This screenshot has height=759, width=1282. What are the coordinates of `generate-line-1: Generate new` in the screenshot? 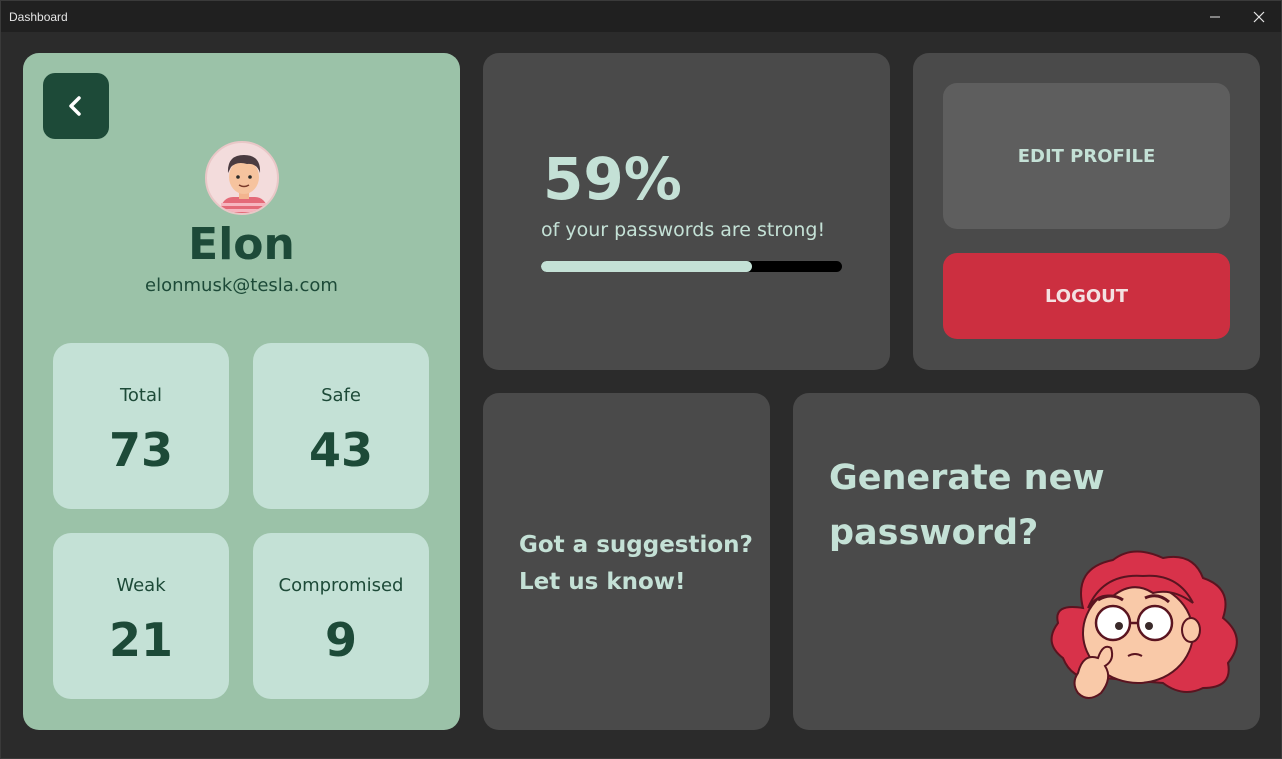 It's located at (967, 478).